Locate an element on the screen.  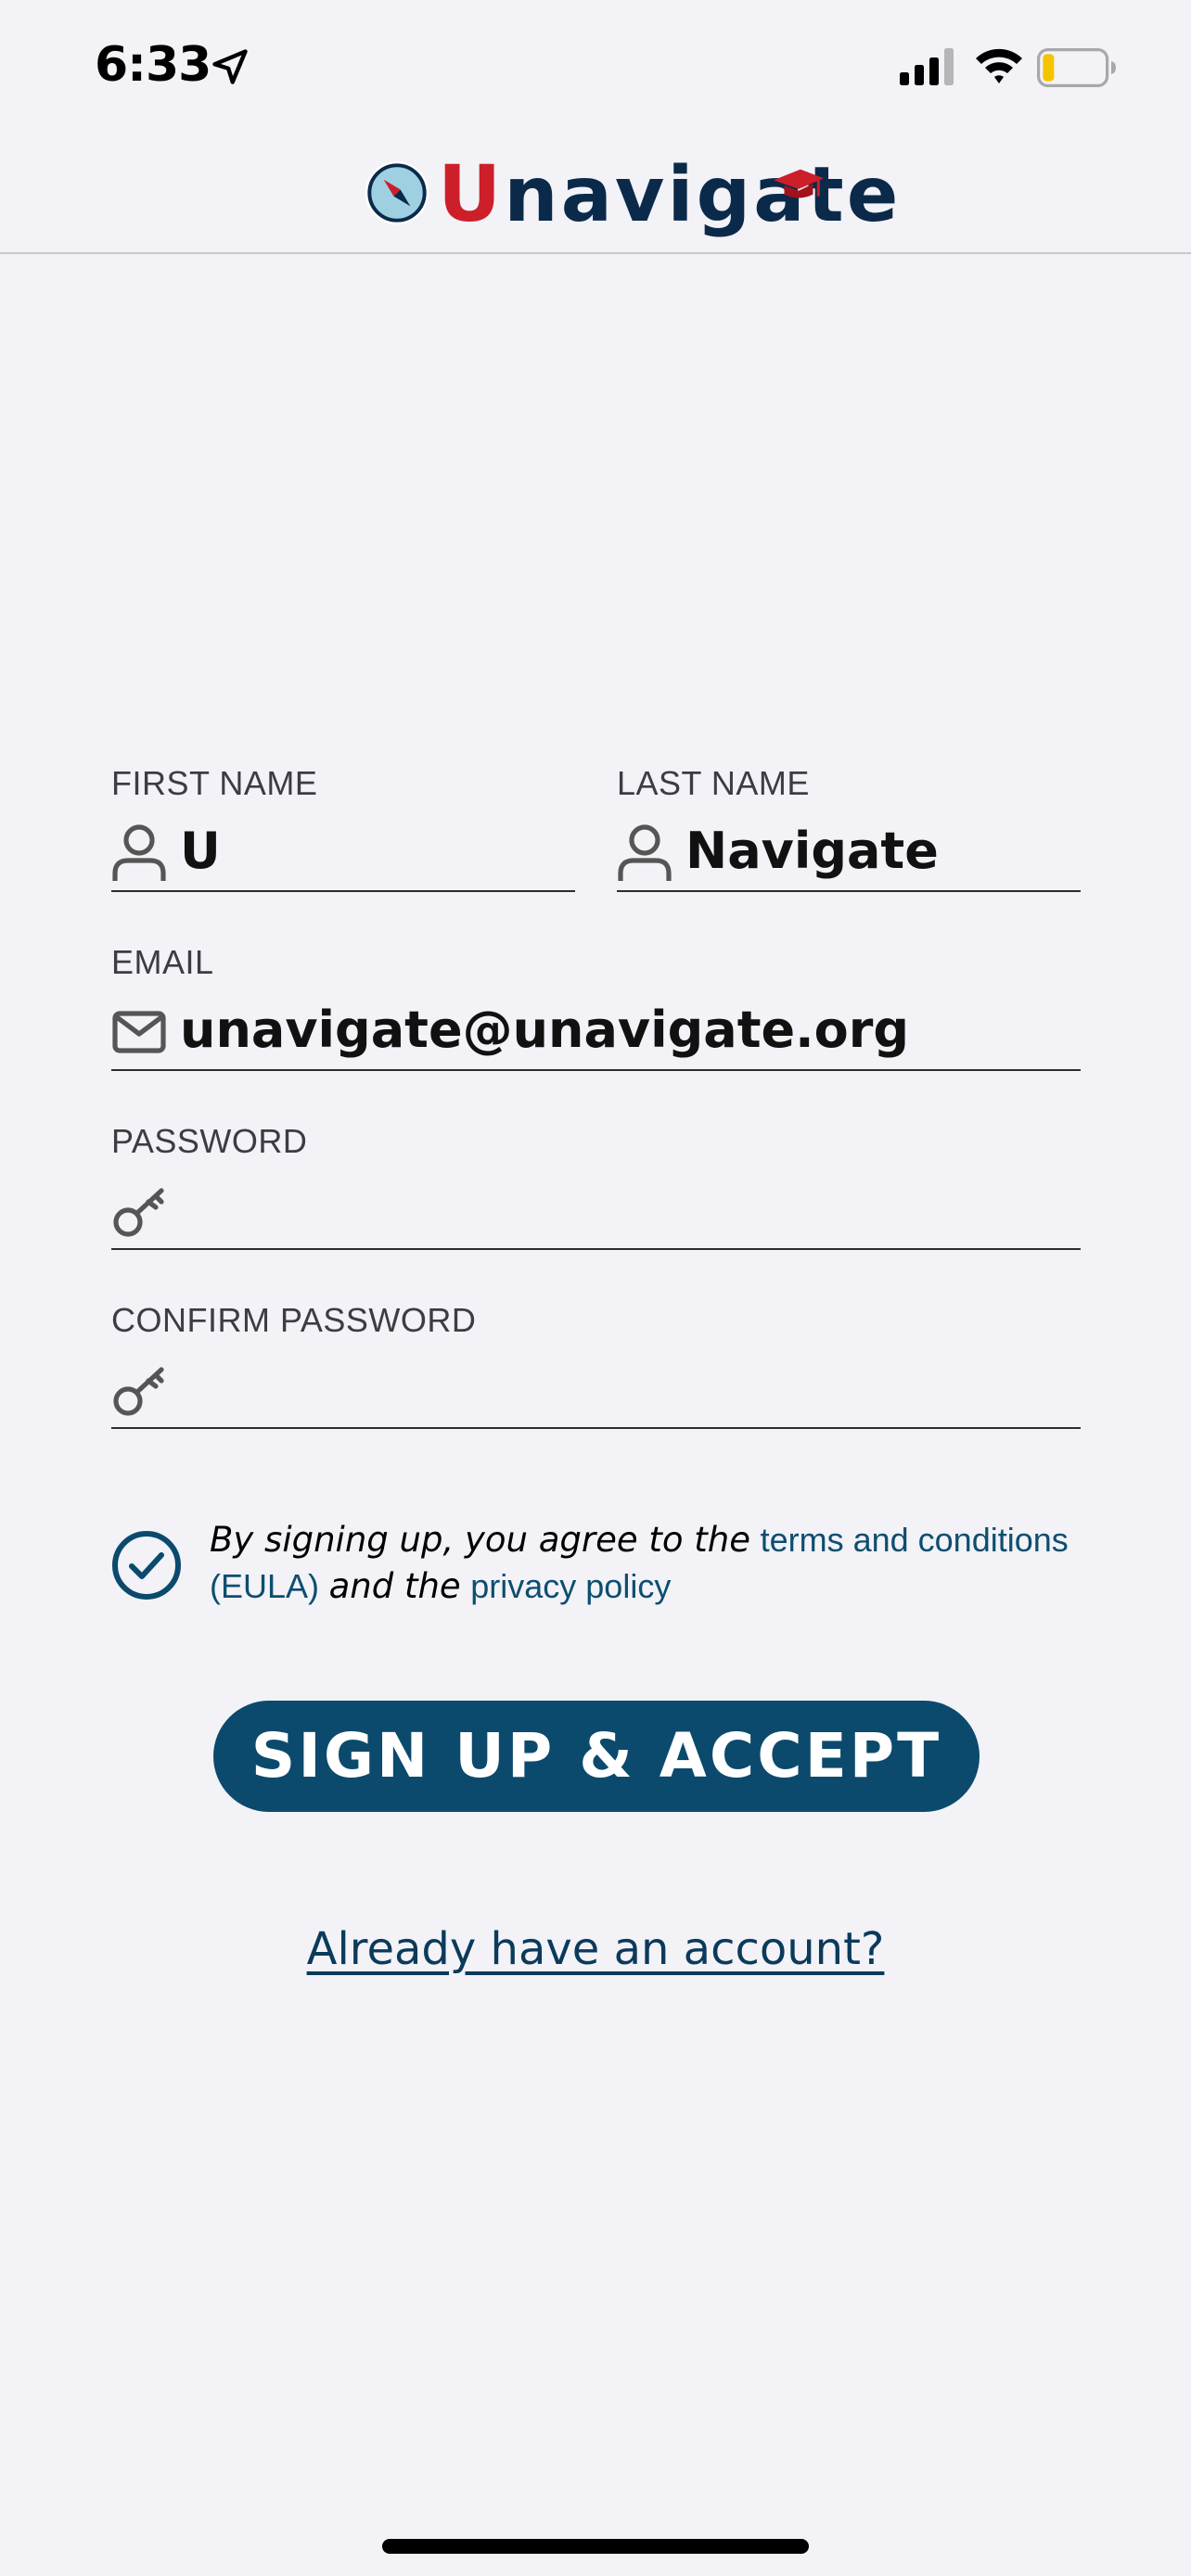
first-name-row is located at coordinates (343, 851).